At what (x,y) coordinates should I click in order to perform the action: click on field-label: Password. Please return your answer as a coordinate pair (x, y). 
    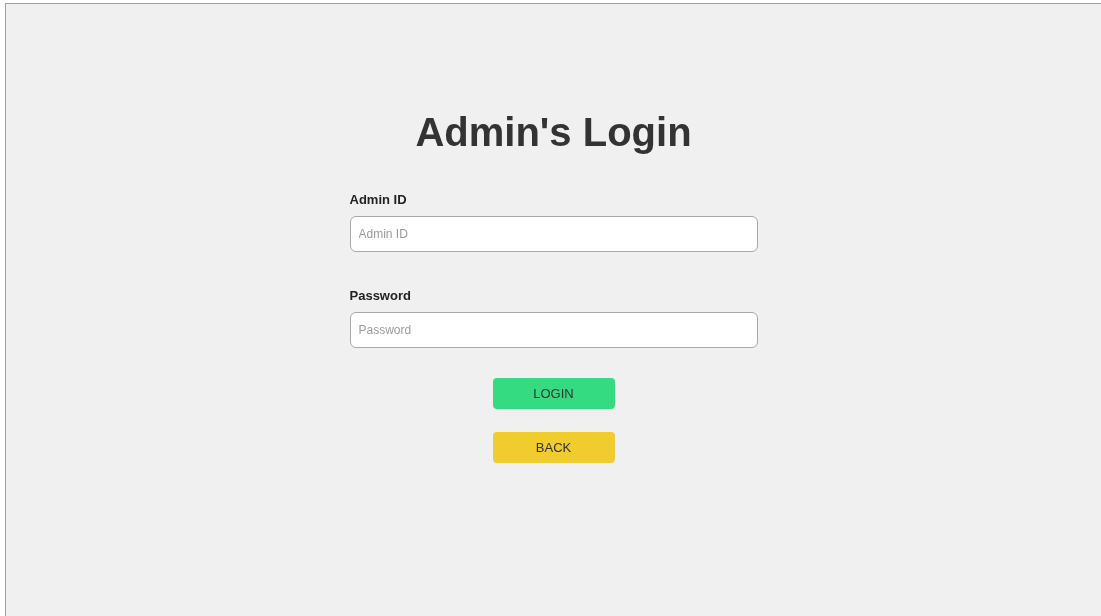
    Looking at the image, I should click on (380, 296).